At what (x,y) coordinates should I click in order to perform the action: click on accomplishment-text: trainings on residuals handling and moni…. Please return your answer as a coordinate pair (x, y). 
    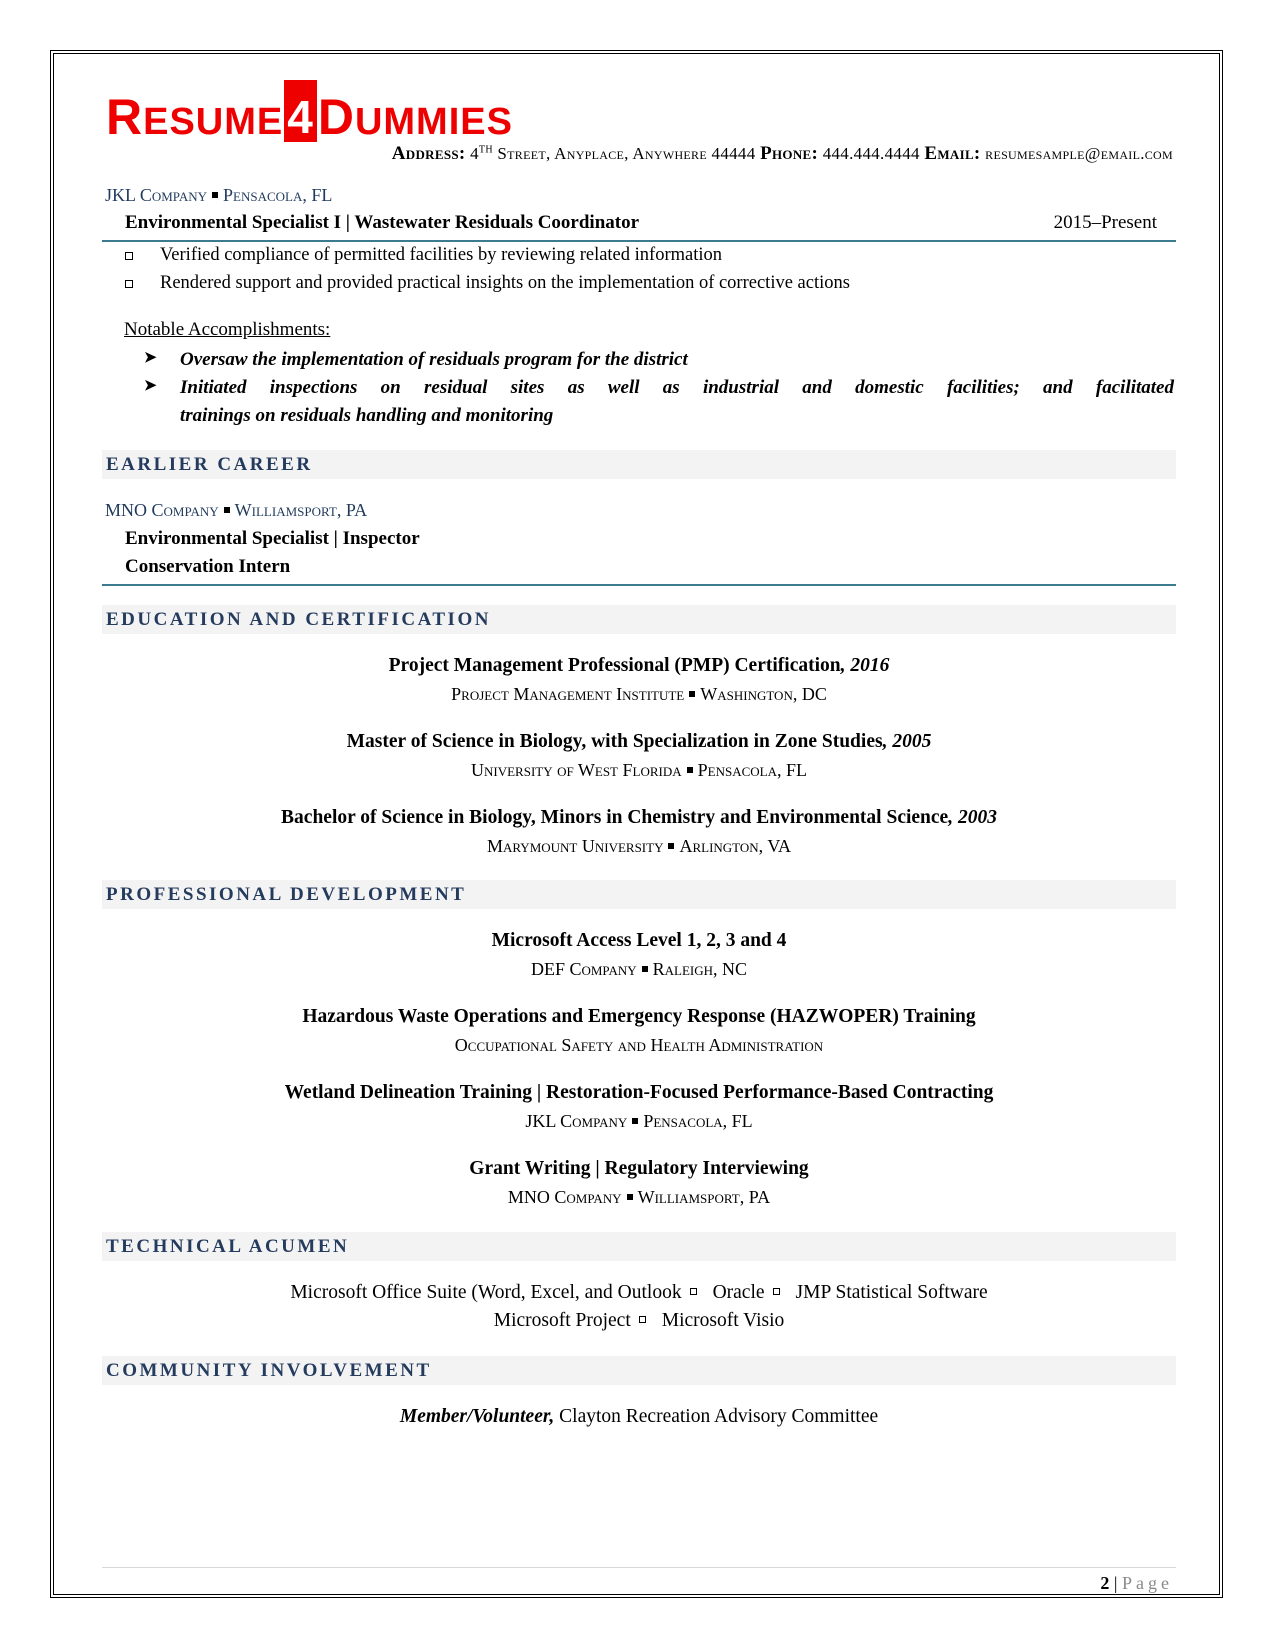
    Looking at the image, I should click on (367, 415).